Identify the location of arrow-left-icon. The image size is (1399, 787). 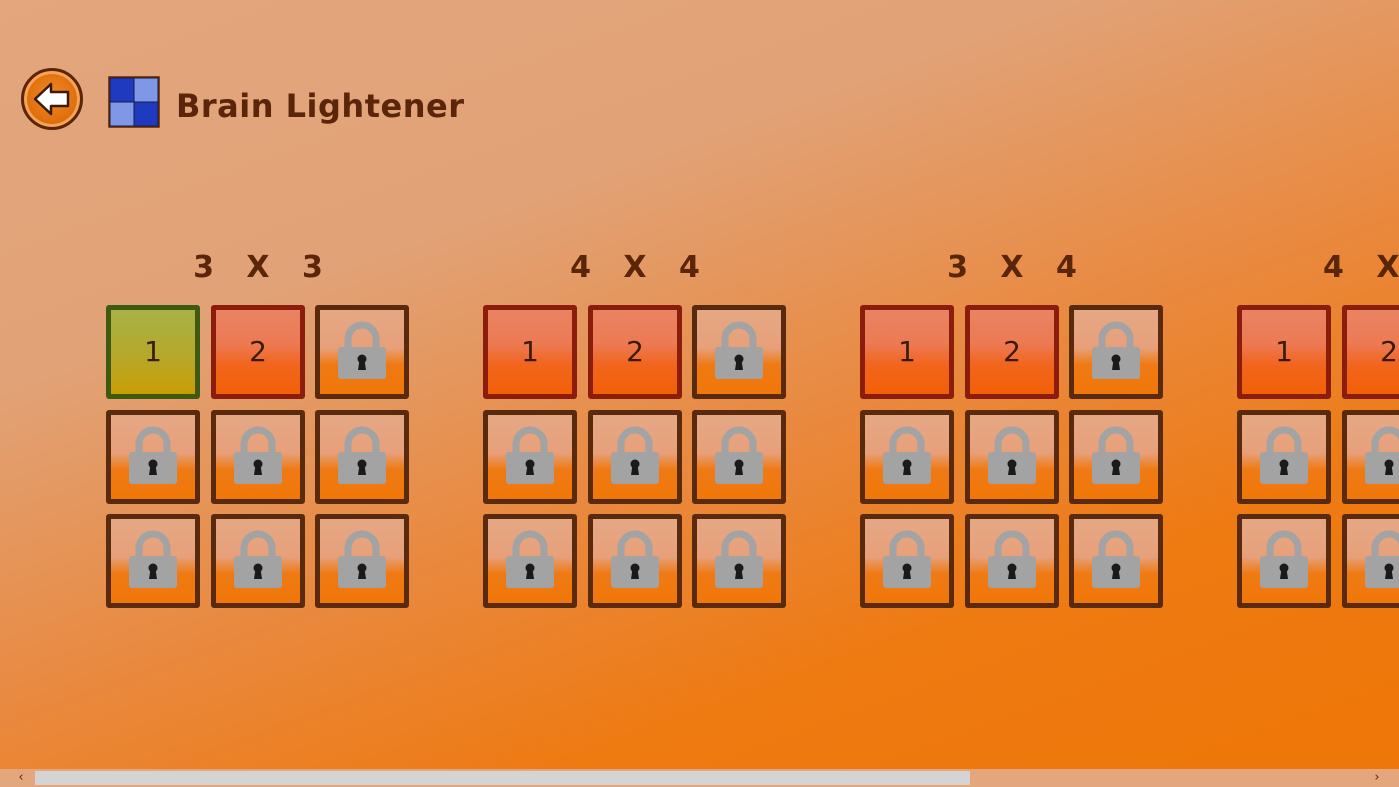
(51, 99).